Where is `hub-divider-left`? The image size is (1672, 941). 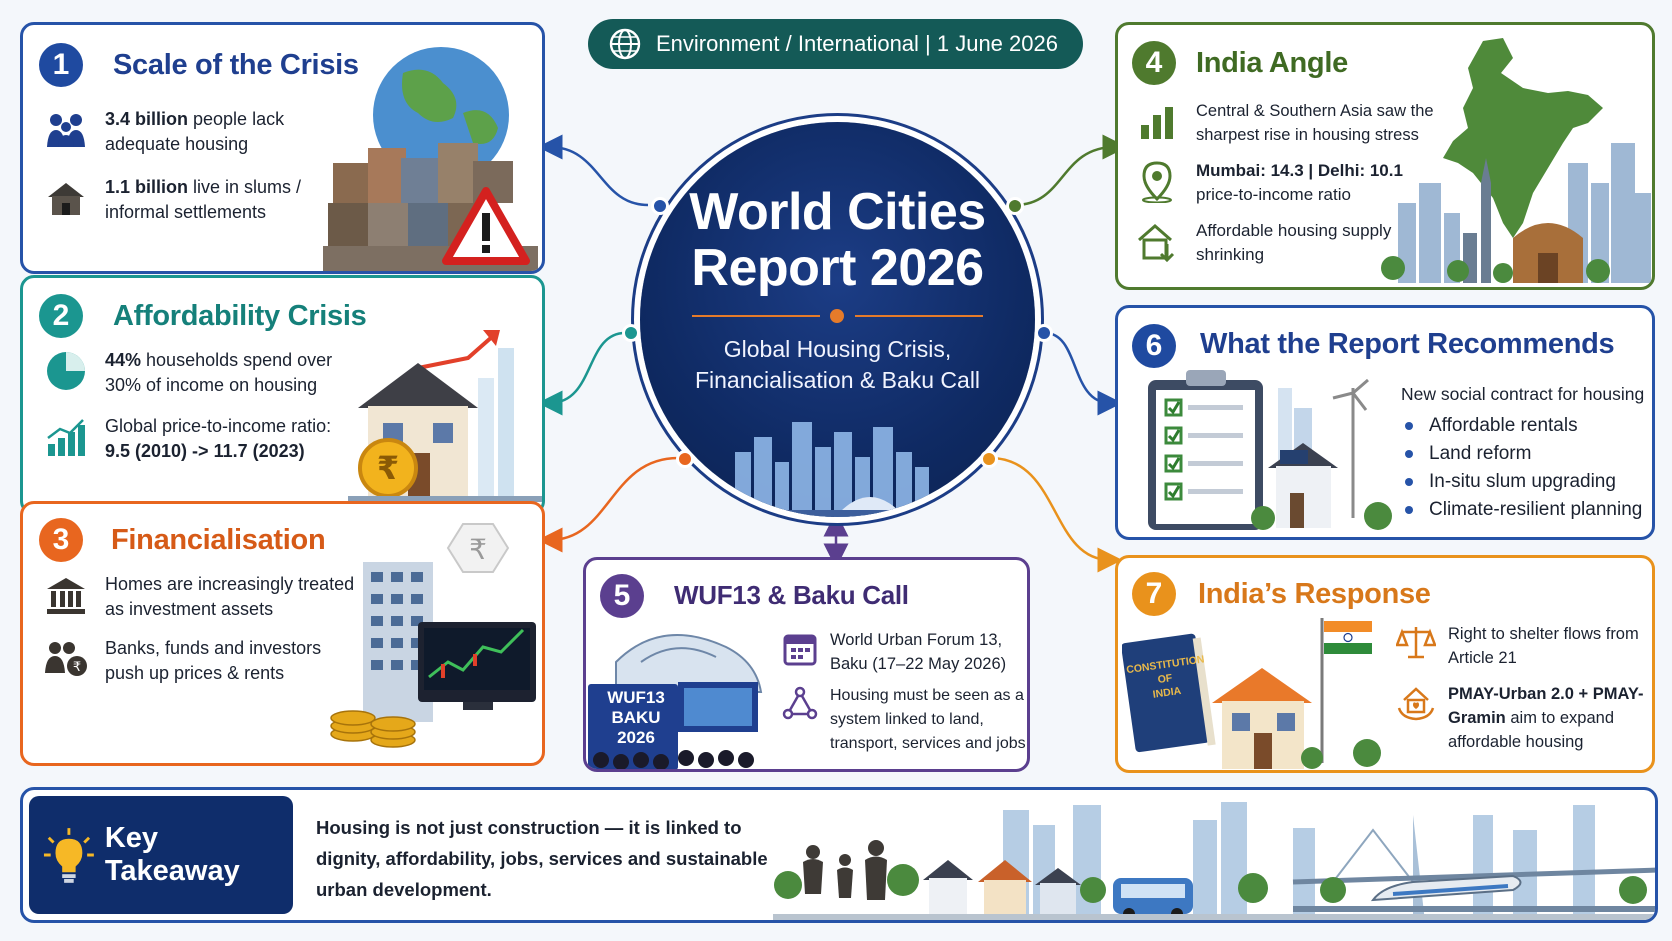
hub-divider-left is located at coordinates (756, 316).